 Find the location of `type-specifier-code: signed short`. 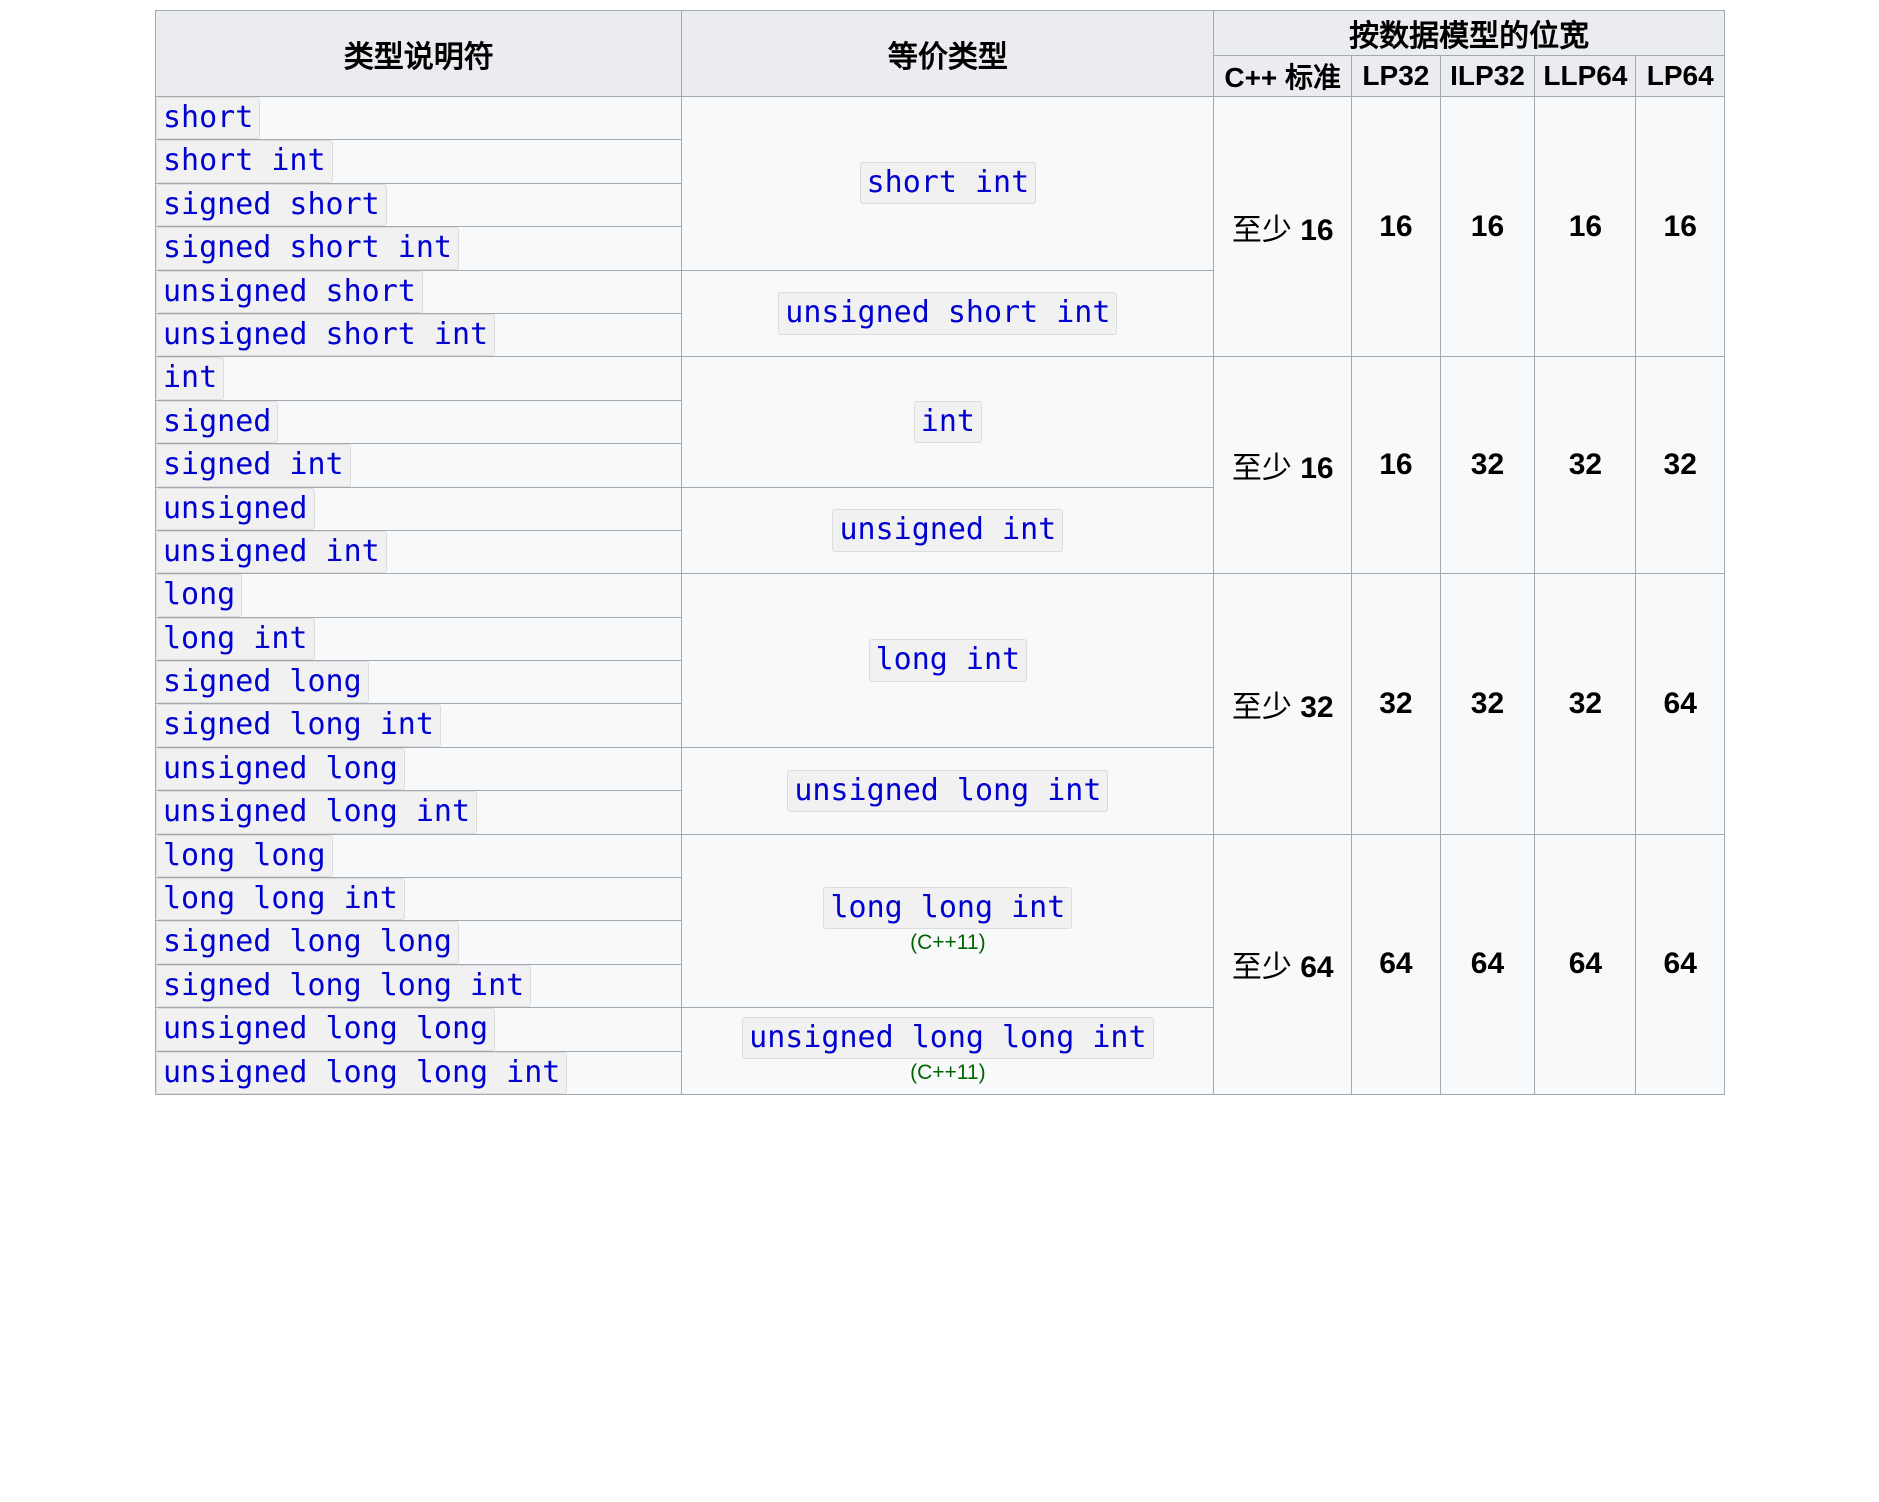

type-specifier-code: signed short is located at coordinates (271, 205).